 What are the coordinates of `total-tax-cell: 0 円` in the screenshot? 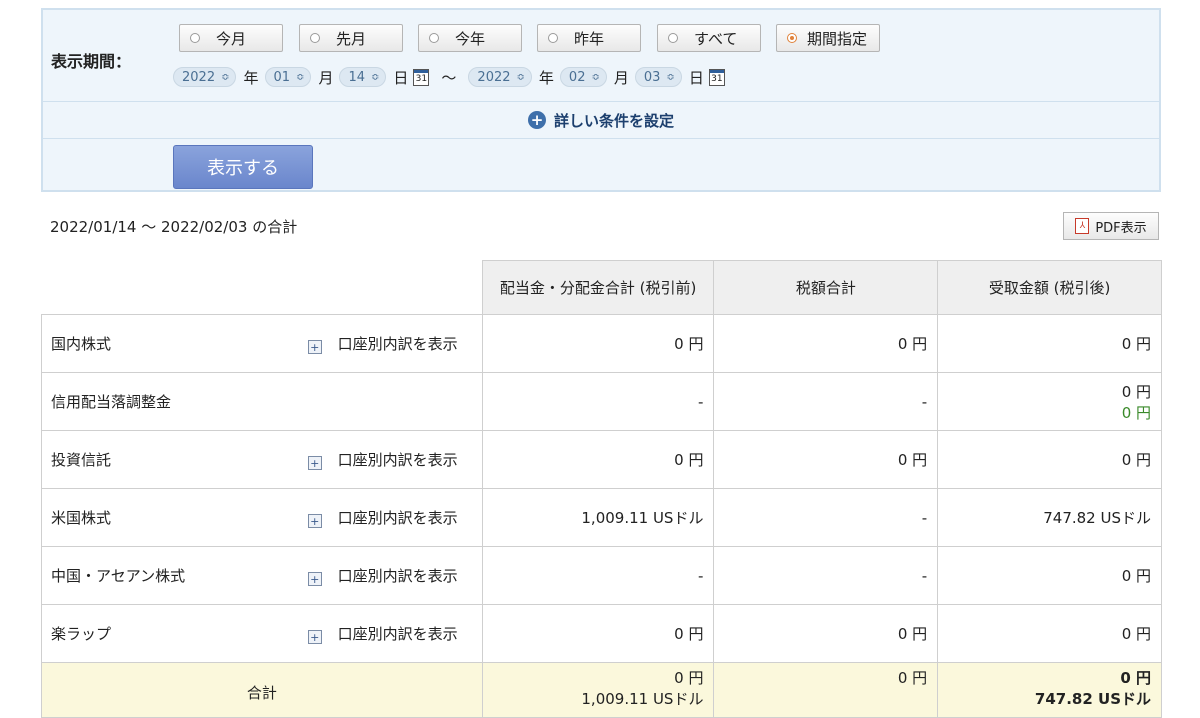 It's located at (826, 690).